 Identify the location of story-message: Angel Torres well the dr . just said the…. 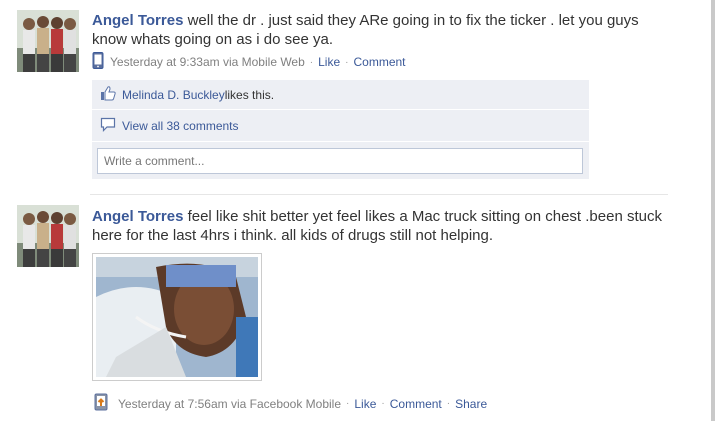
(377, 30).